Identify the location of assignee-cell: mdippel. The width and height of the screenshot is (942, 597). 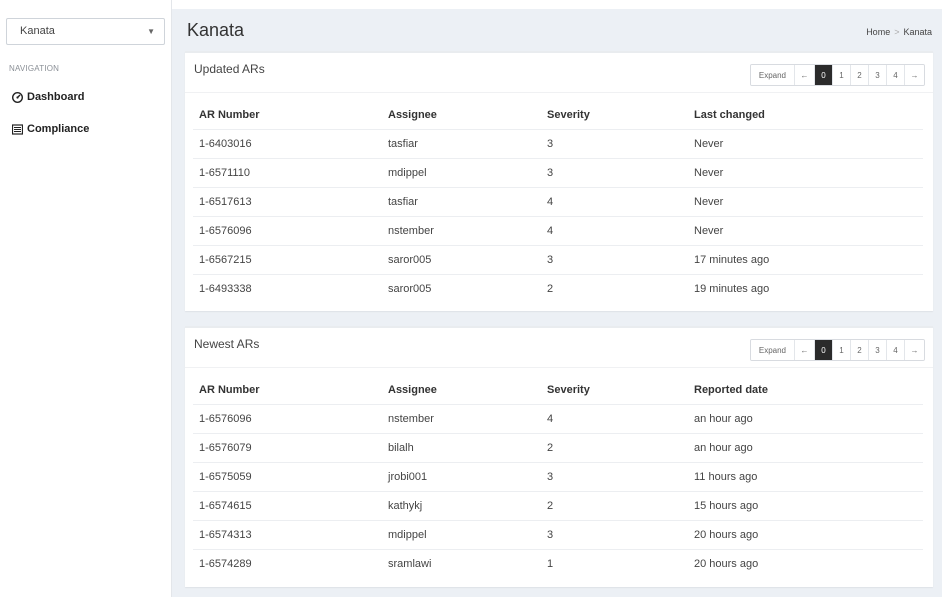
(461, 173).